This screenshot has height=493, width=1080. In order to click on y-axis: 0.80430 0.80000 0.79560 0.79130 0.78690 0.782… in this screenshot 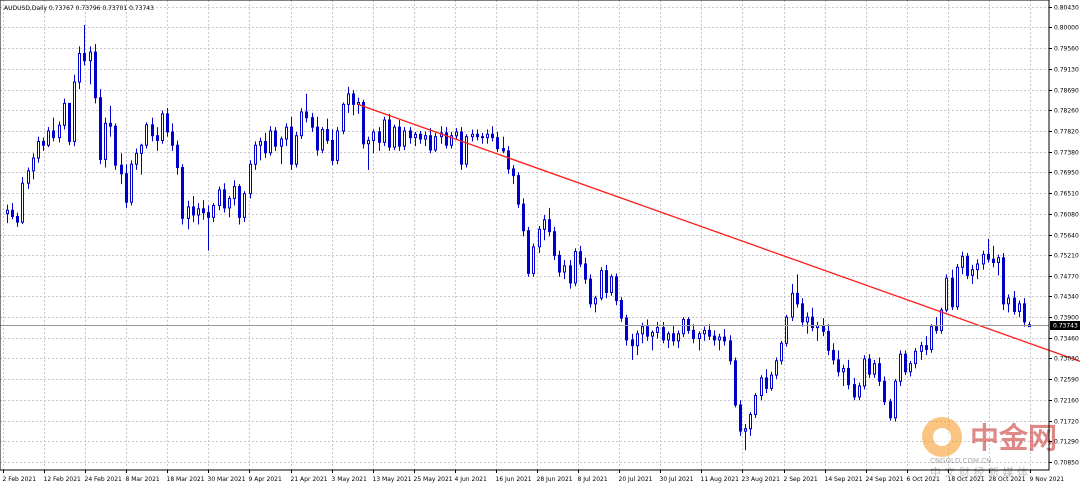, I will do `click(1064, 236)`.